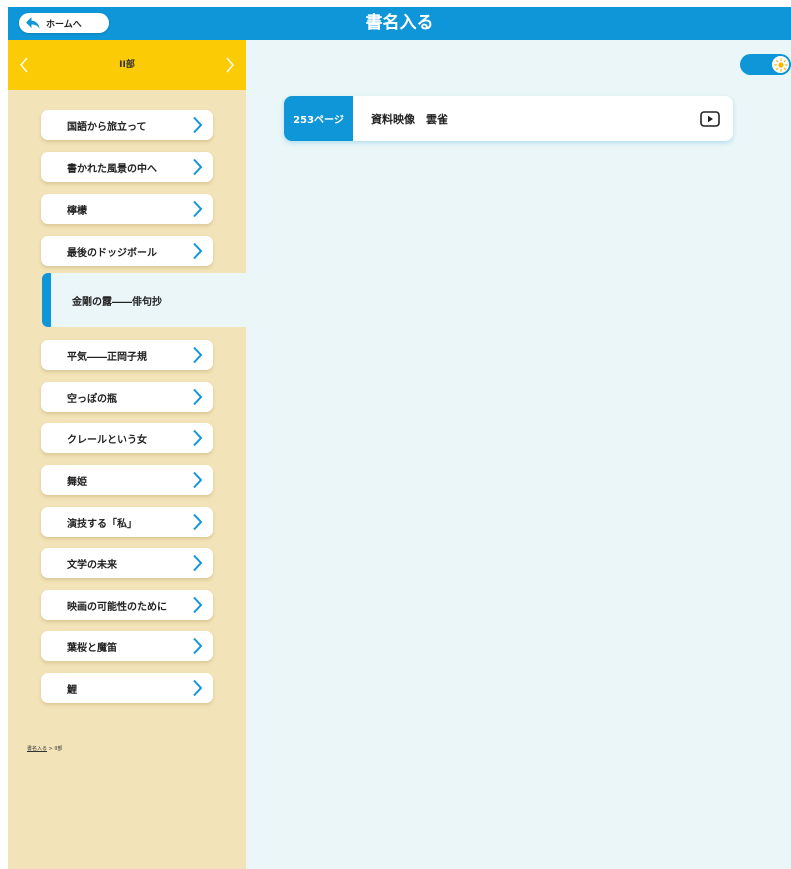  What do you see at coordinates (102, 524) in the screenshot?
I see `chapter-label: 演技する「私」` at bounding box center [102, 524].